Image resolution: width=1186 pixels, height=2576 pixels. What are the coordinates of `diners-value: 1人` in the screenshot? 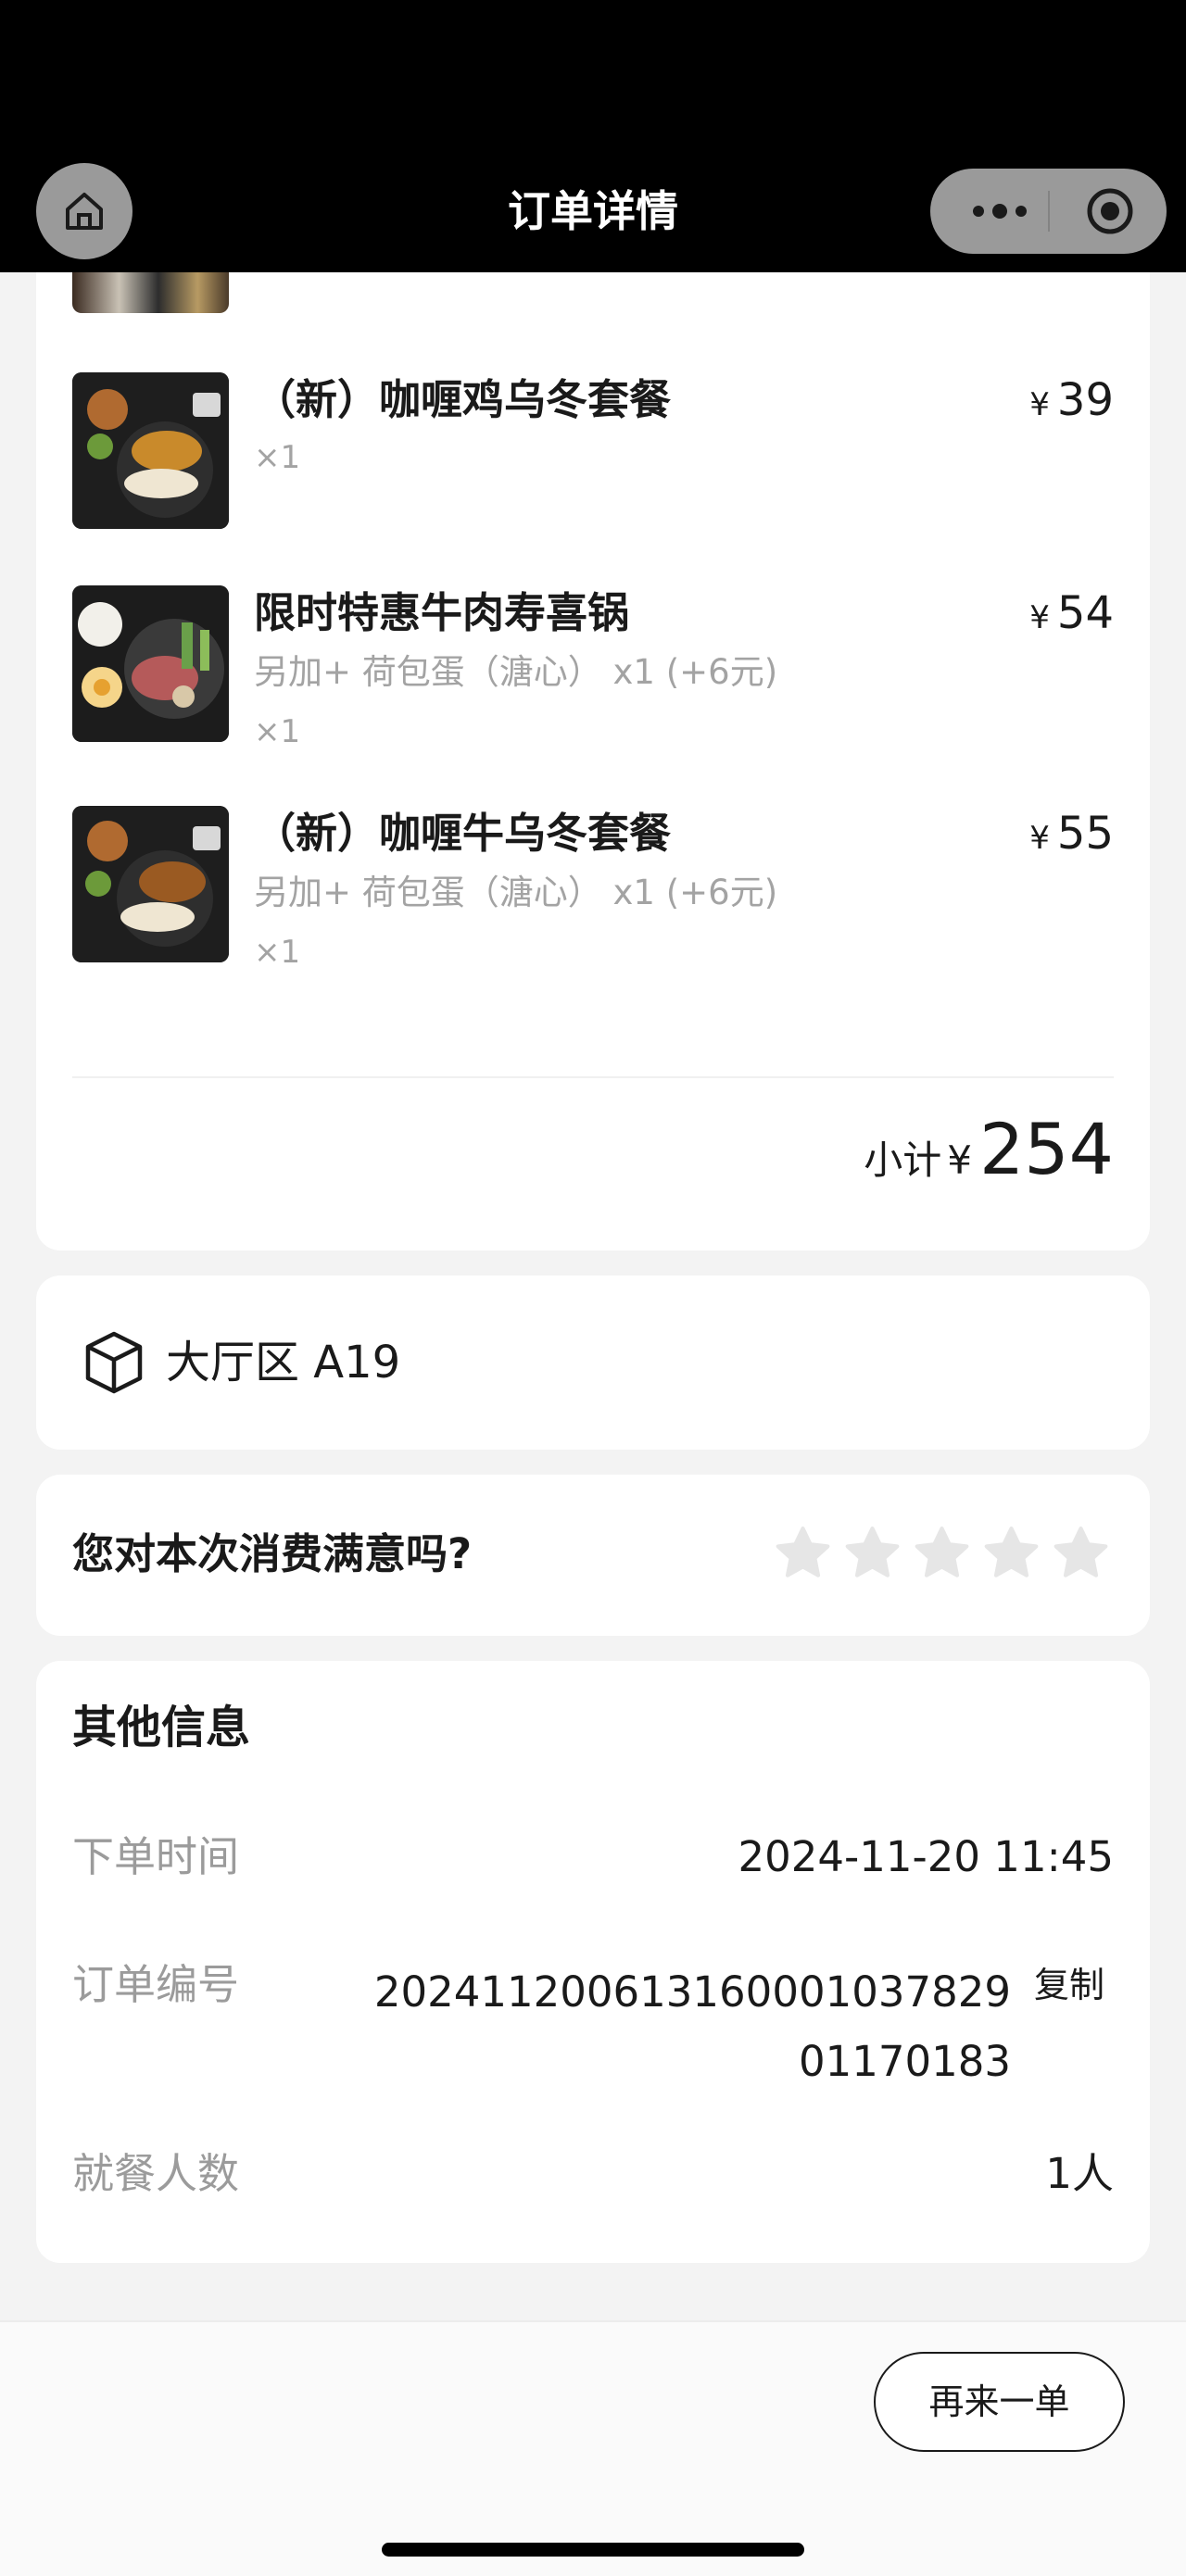 It's located at (1079, 2173).